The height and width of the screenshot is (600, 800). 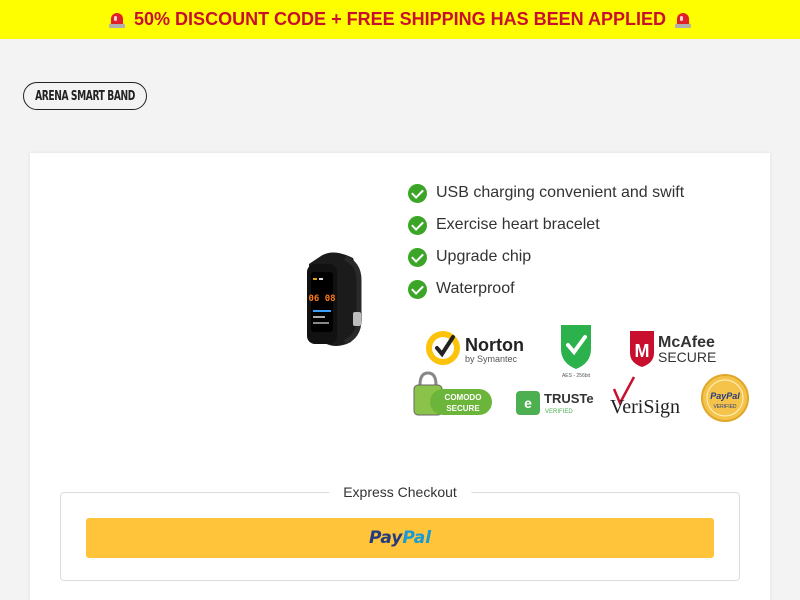 What do you see at coordinates (321, 299) in the screenshot?
I see `watch-time: 06 08` at bounding box center [321, 299].